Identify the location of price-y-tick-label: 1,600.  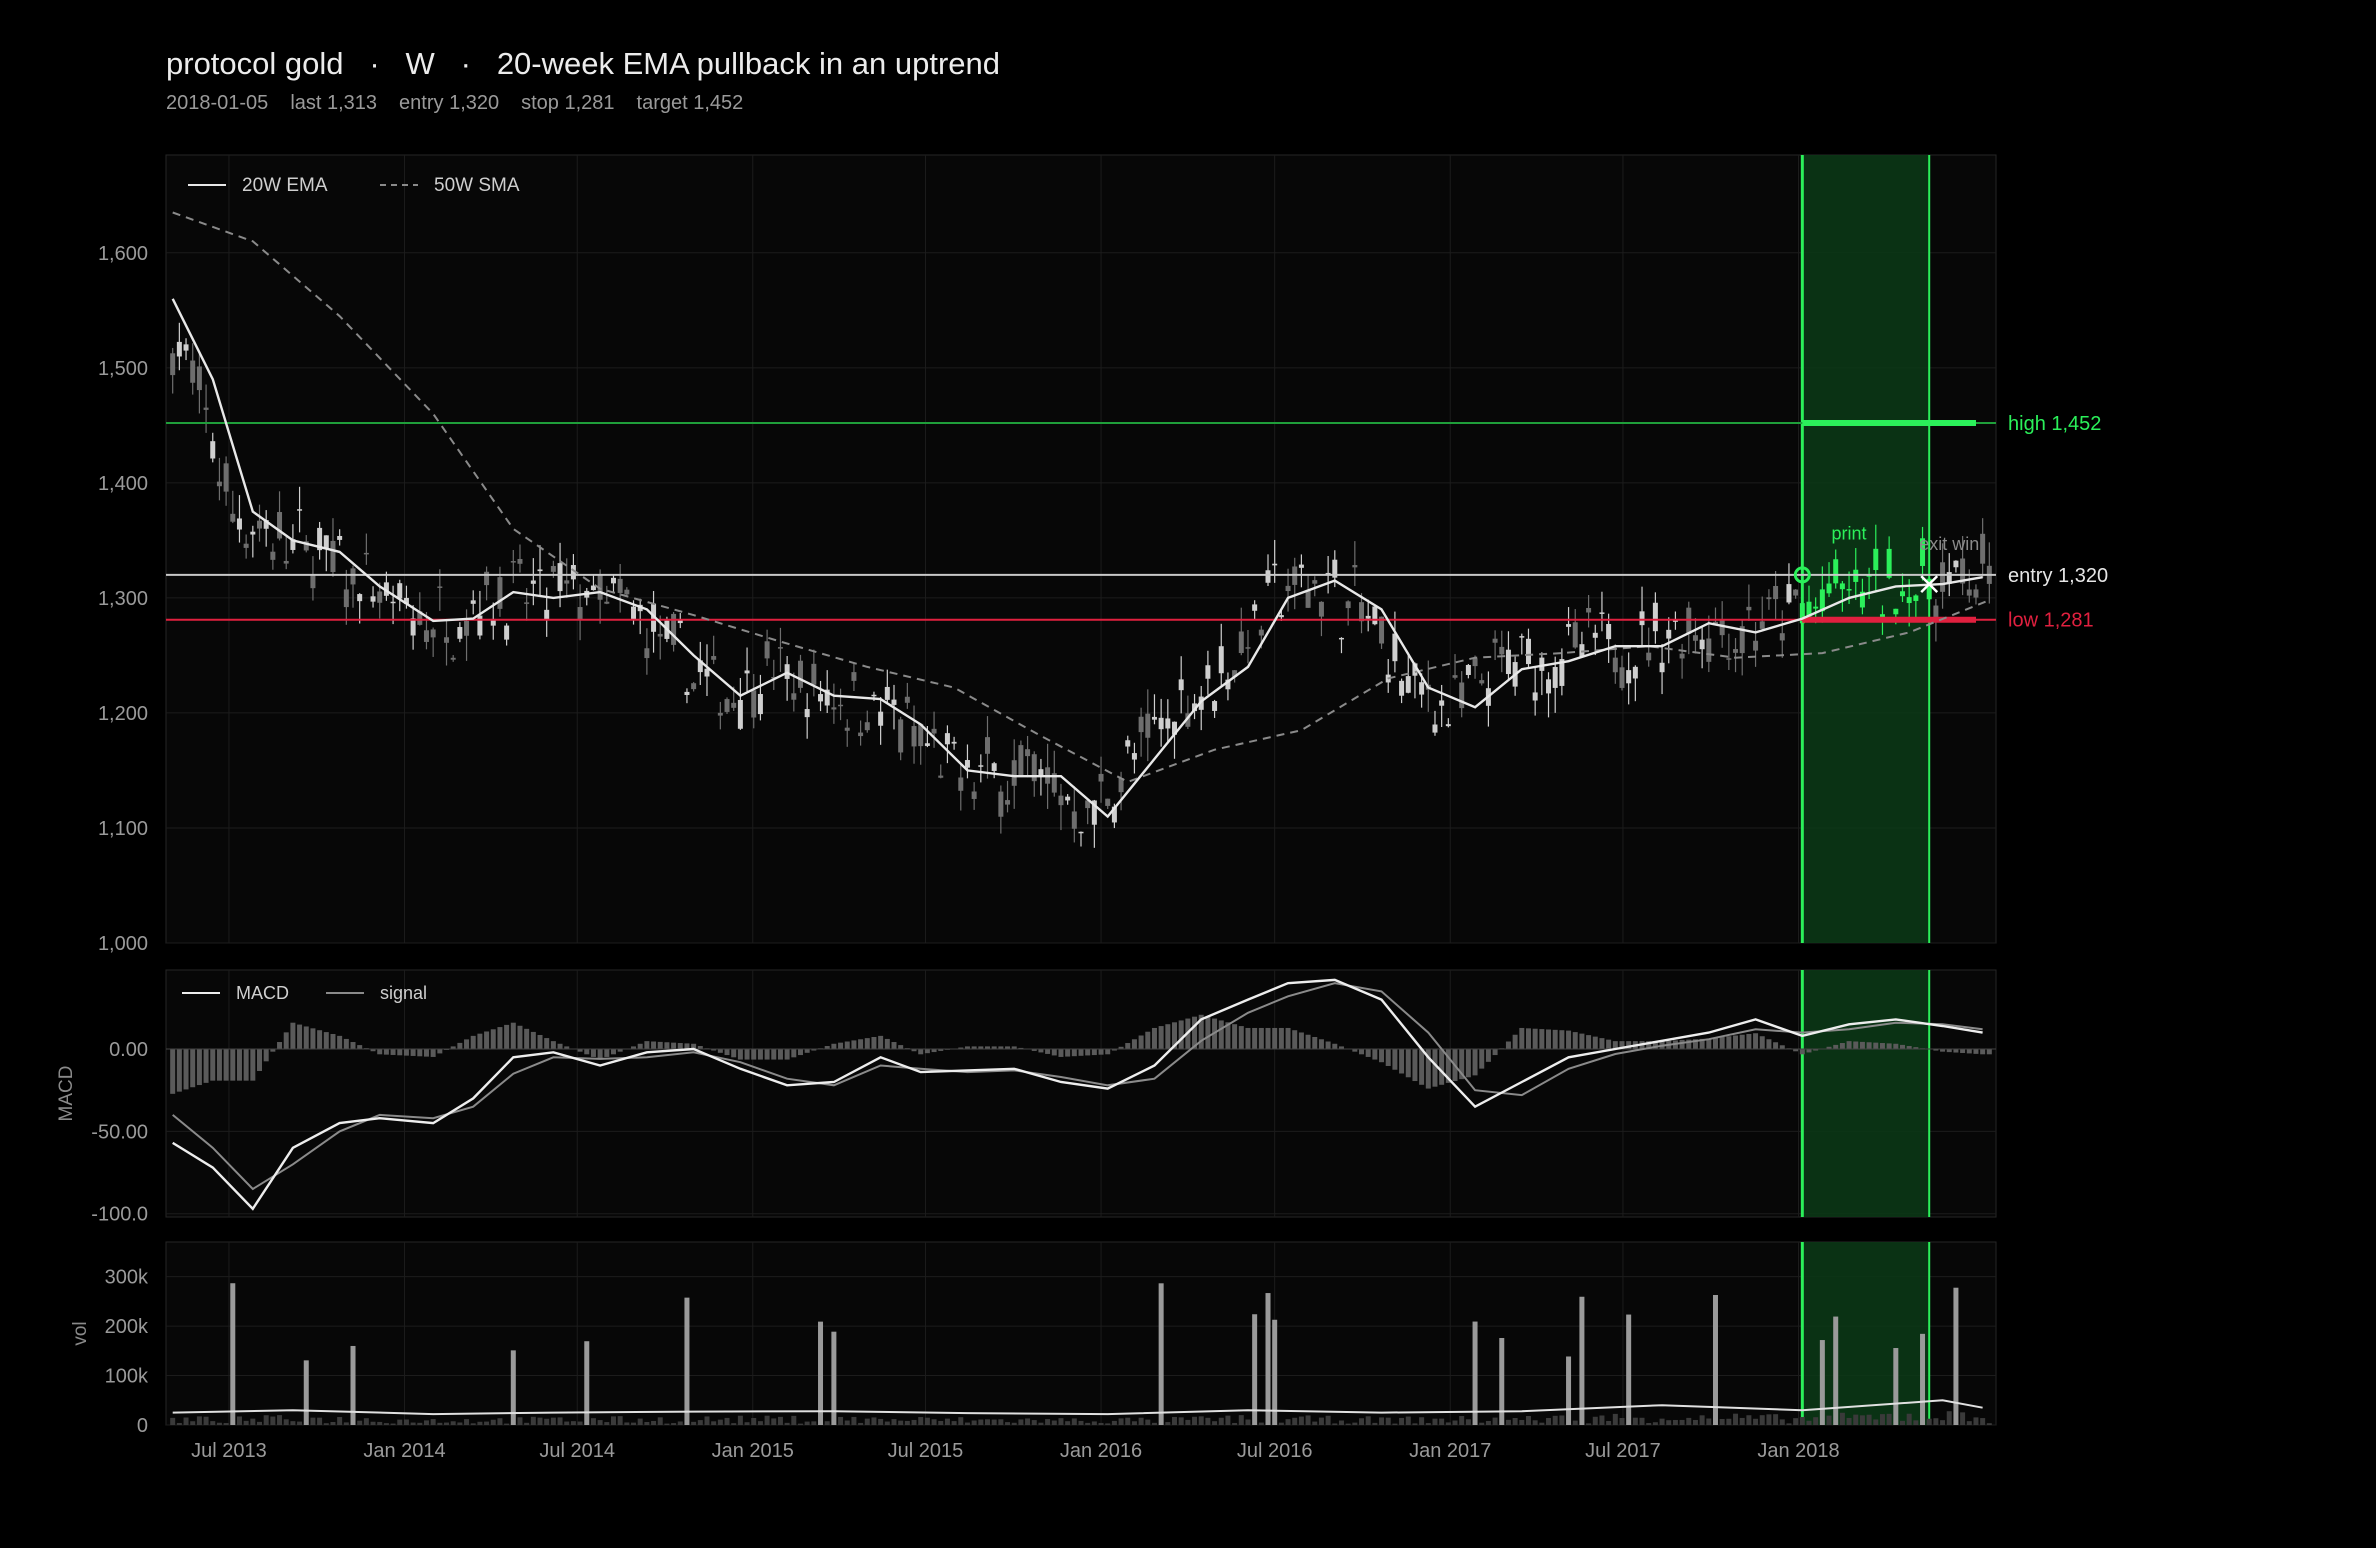
(123, 254).